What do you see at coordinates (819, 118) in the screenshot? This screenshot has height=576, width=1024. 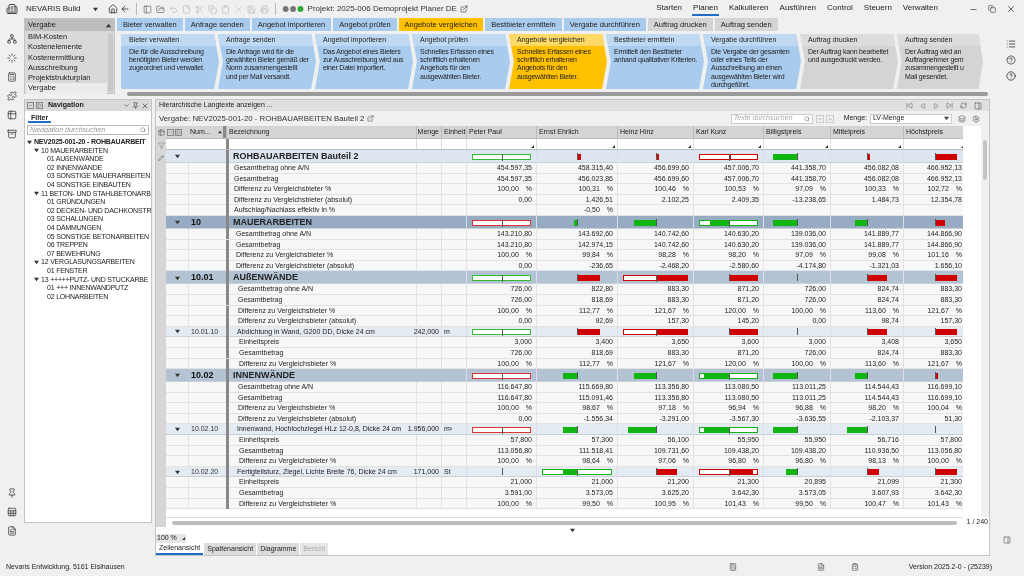 I see `search-down-icon` at bounding box center [819, 118].